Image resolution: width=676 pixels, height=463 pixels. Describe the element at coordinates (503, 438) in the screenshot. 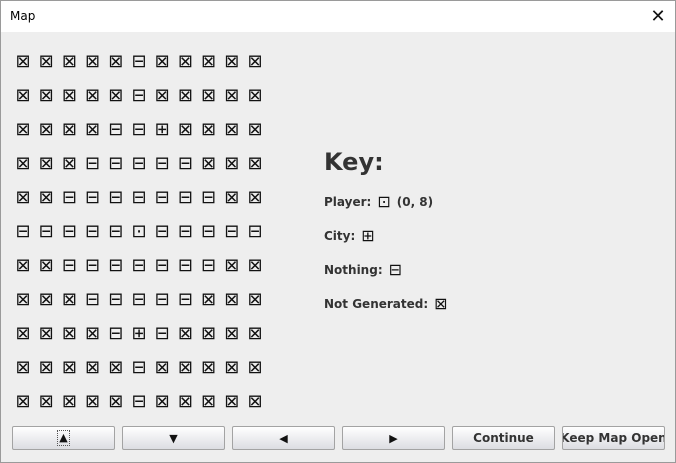

I see `continue-button: Continue` at that location.